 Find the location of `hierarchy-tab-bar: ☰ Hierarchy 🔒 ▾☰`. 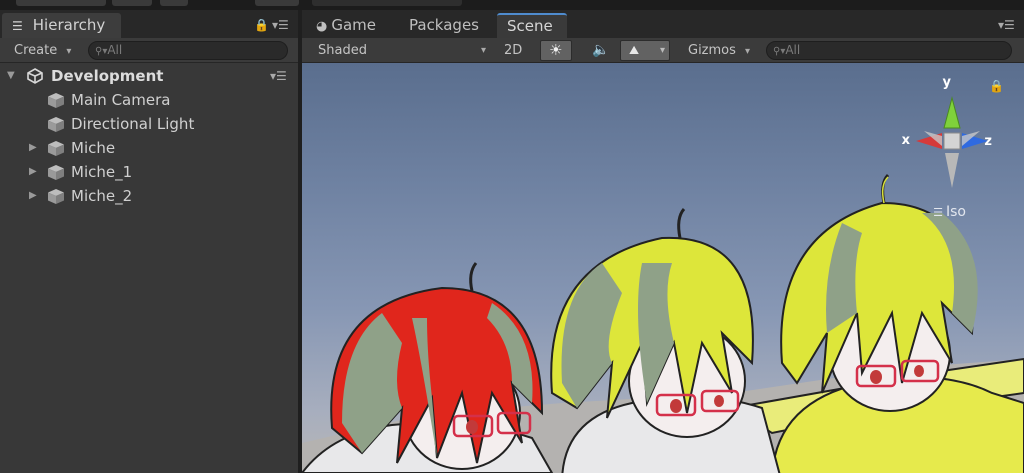

hierarchy-tab-bar: ☰ Hierarchy 🔒 ▾☰ is located at coordinates (149, 24).